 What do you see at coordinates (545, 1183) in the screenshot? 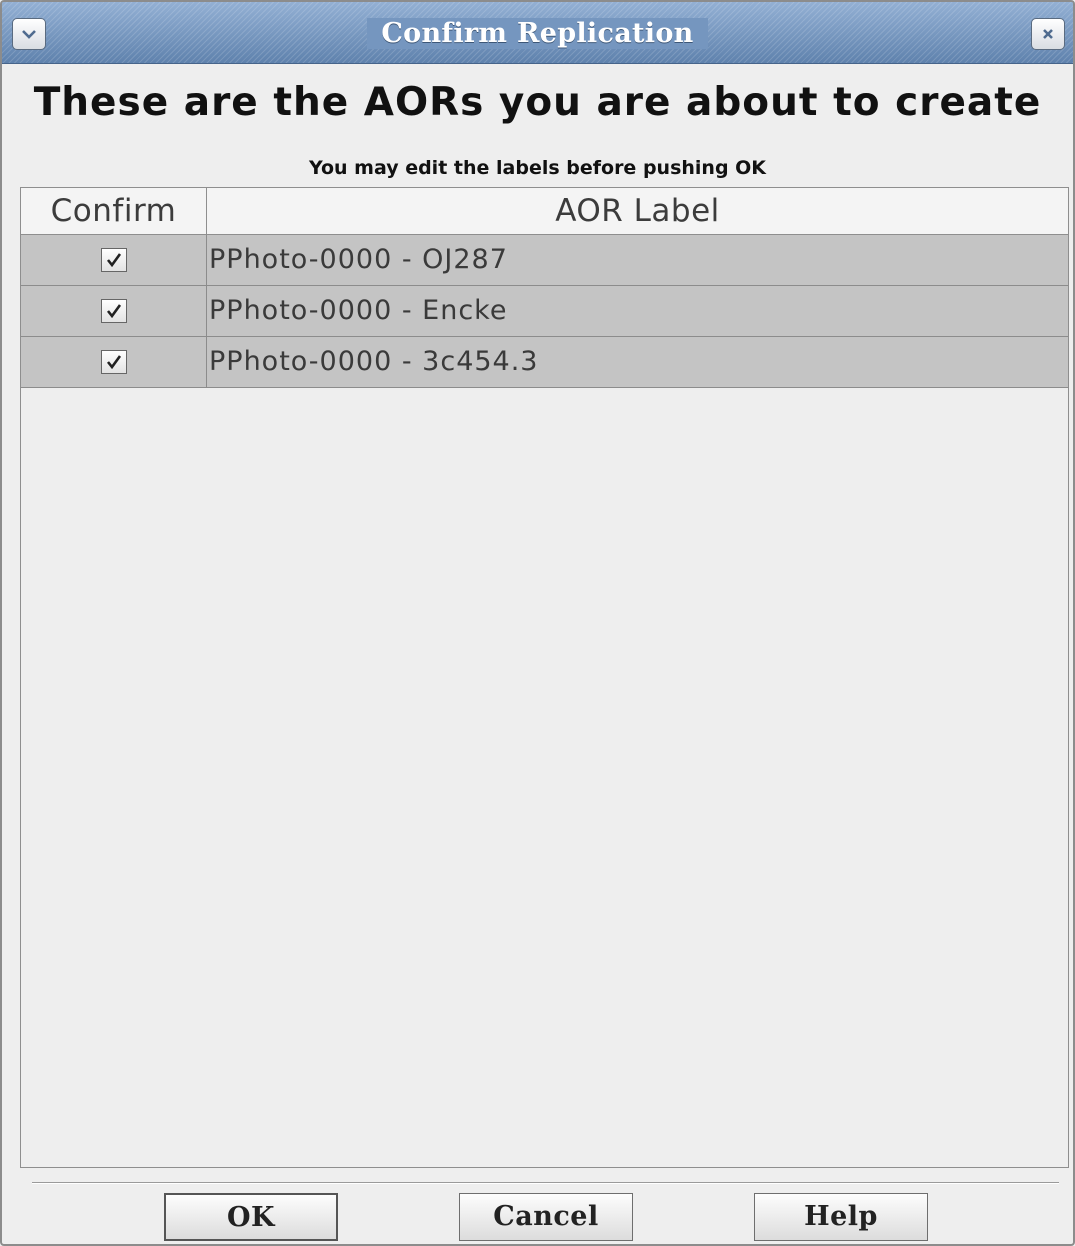
I see `button-bar-separator` at bounding box center [545, 1183].